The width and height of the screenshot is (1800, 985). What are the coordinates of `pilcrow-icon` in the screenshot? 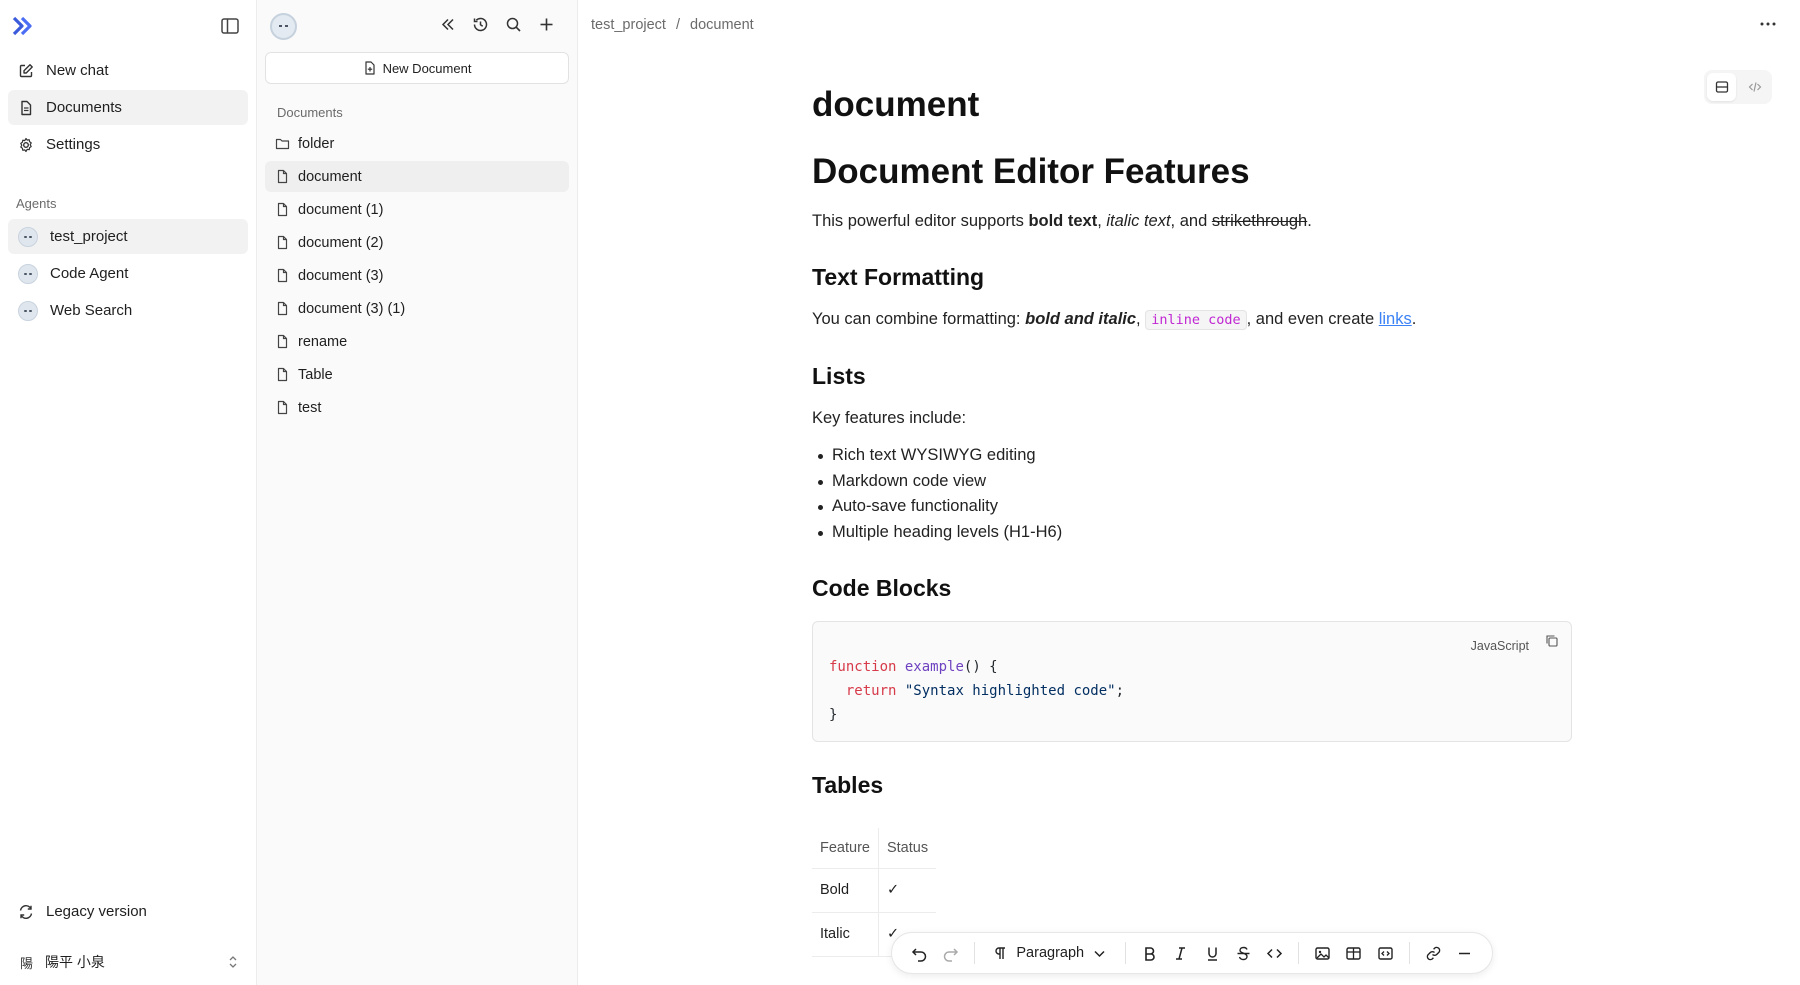 It's located at (1000, 952).